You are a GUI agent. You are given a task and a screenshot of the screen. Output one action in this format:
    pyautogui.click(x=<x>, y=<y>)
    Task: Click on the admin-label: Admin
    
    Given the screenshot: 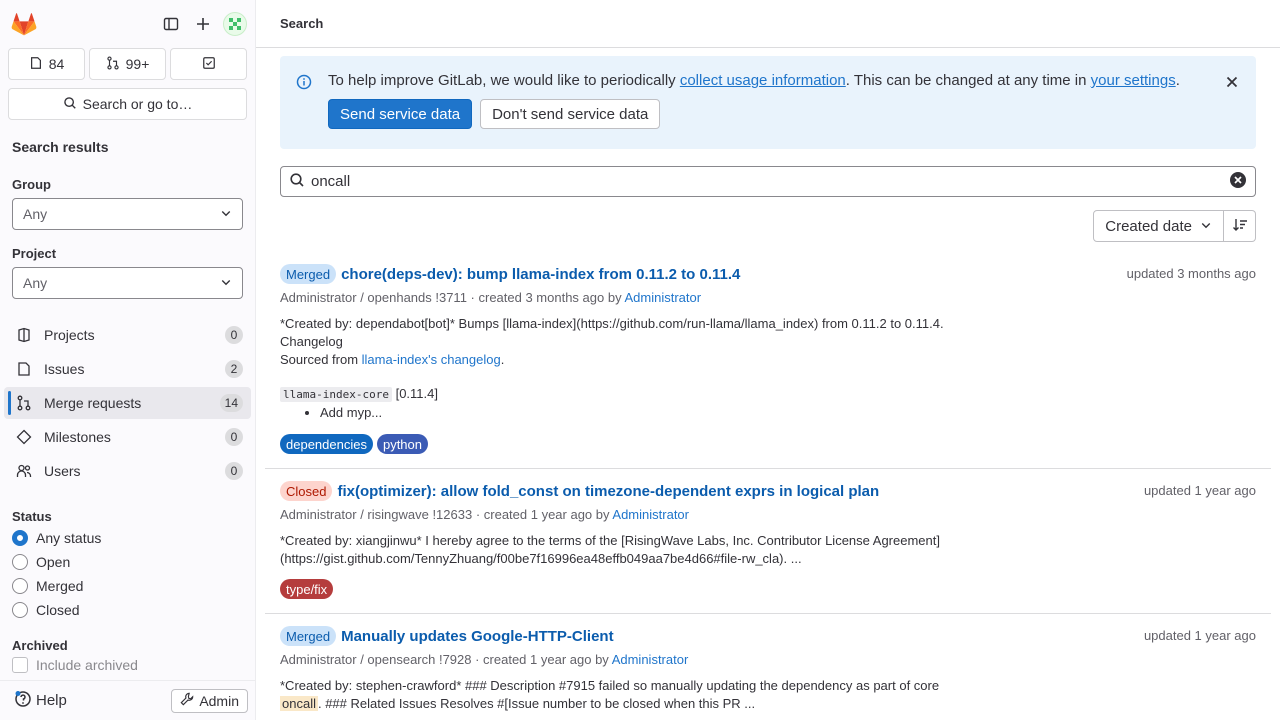 What is the action you would take?
    pyautogui.click(x=219, y=700)
    